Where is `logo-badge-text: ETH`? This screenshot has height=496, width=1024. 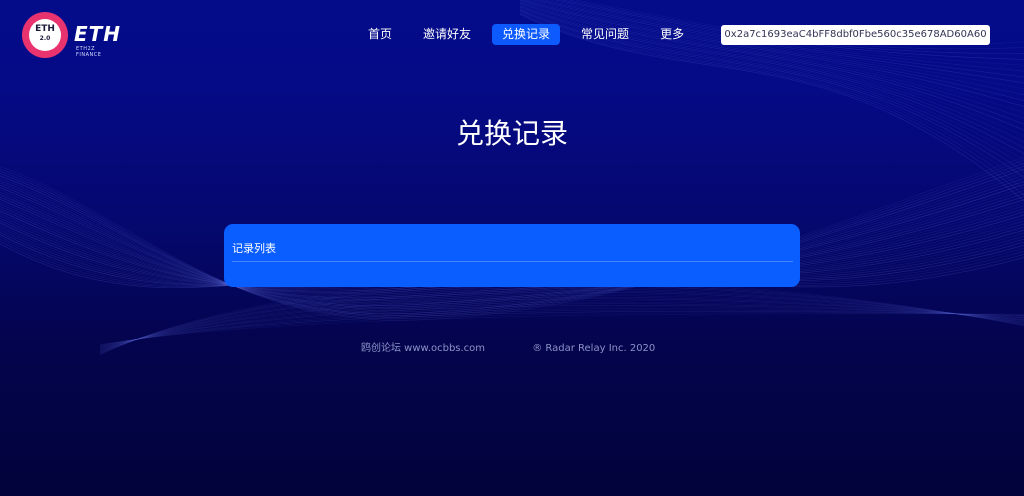 logo-badge-text: ETH is located at coordinates (45, 29).